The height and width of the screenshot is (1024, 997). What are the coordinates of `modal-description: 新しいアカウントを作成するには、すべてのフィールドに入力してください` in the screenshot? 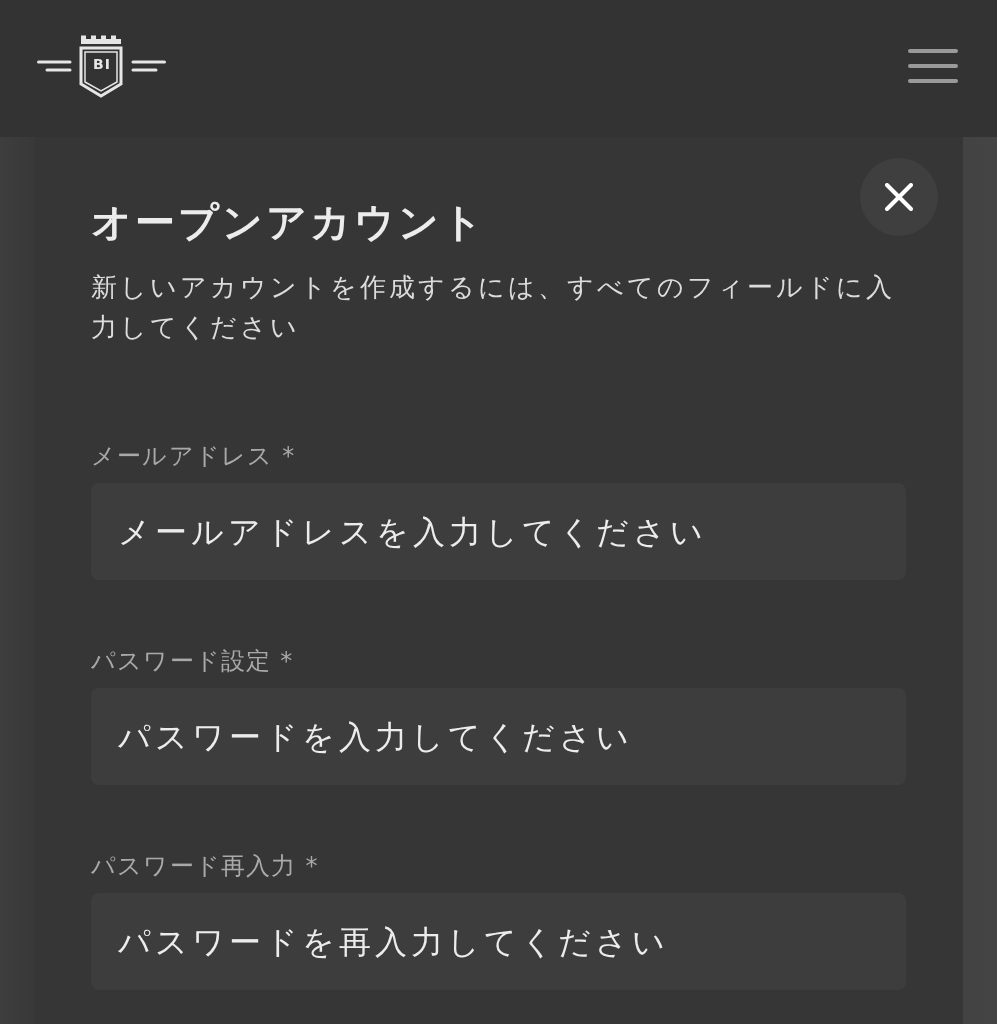 It's located at (493, 307).